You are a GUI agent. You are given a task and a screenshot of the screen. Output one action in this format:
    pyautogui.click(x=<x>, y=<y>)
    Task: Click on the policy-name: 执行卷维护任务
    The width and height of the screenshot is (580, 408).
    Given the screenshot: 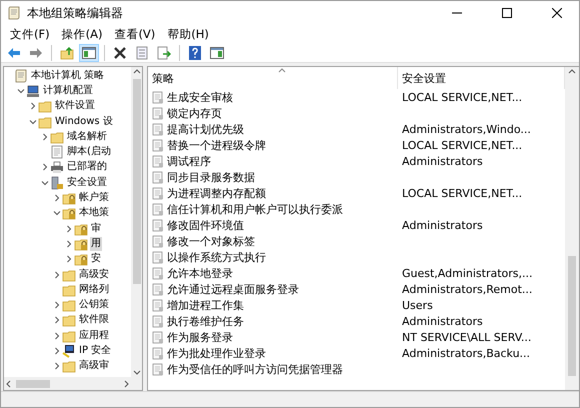 What is the action you would take?
    pyautogui.click(x=205, y=321)
    